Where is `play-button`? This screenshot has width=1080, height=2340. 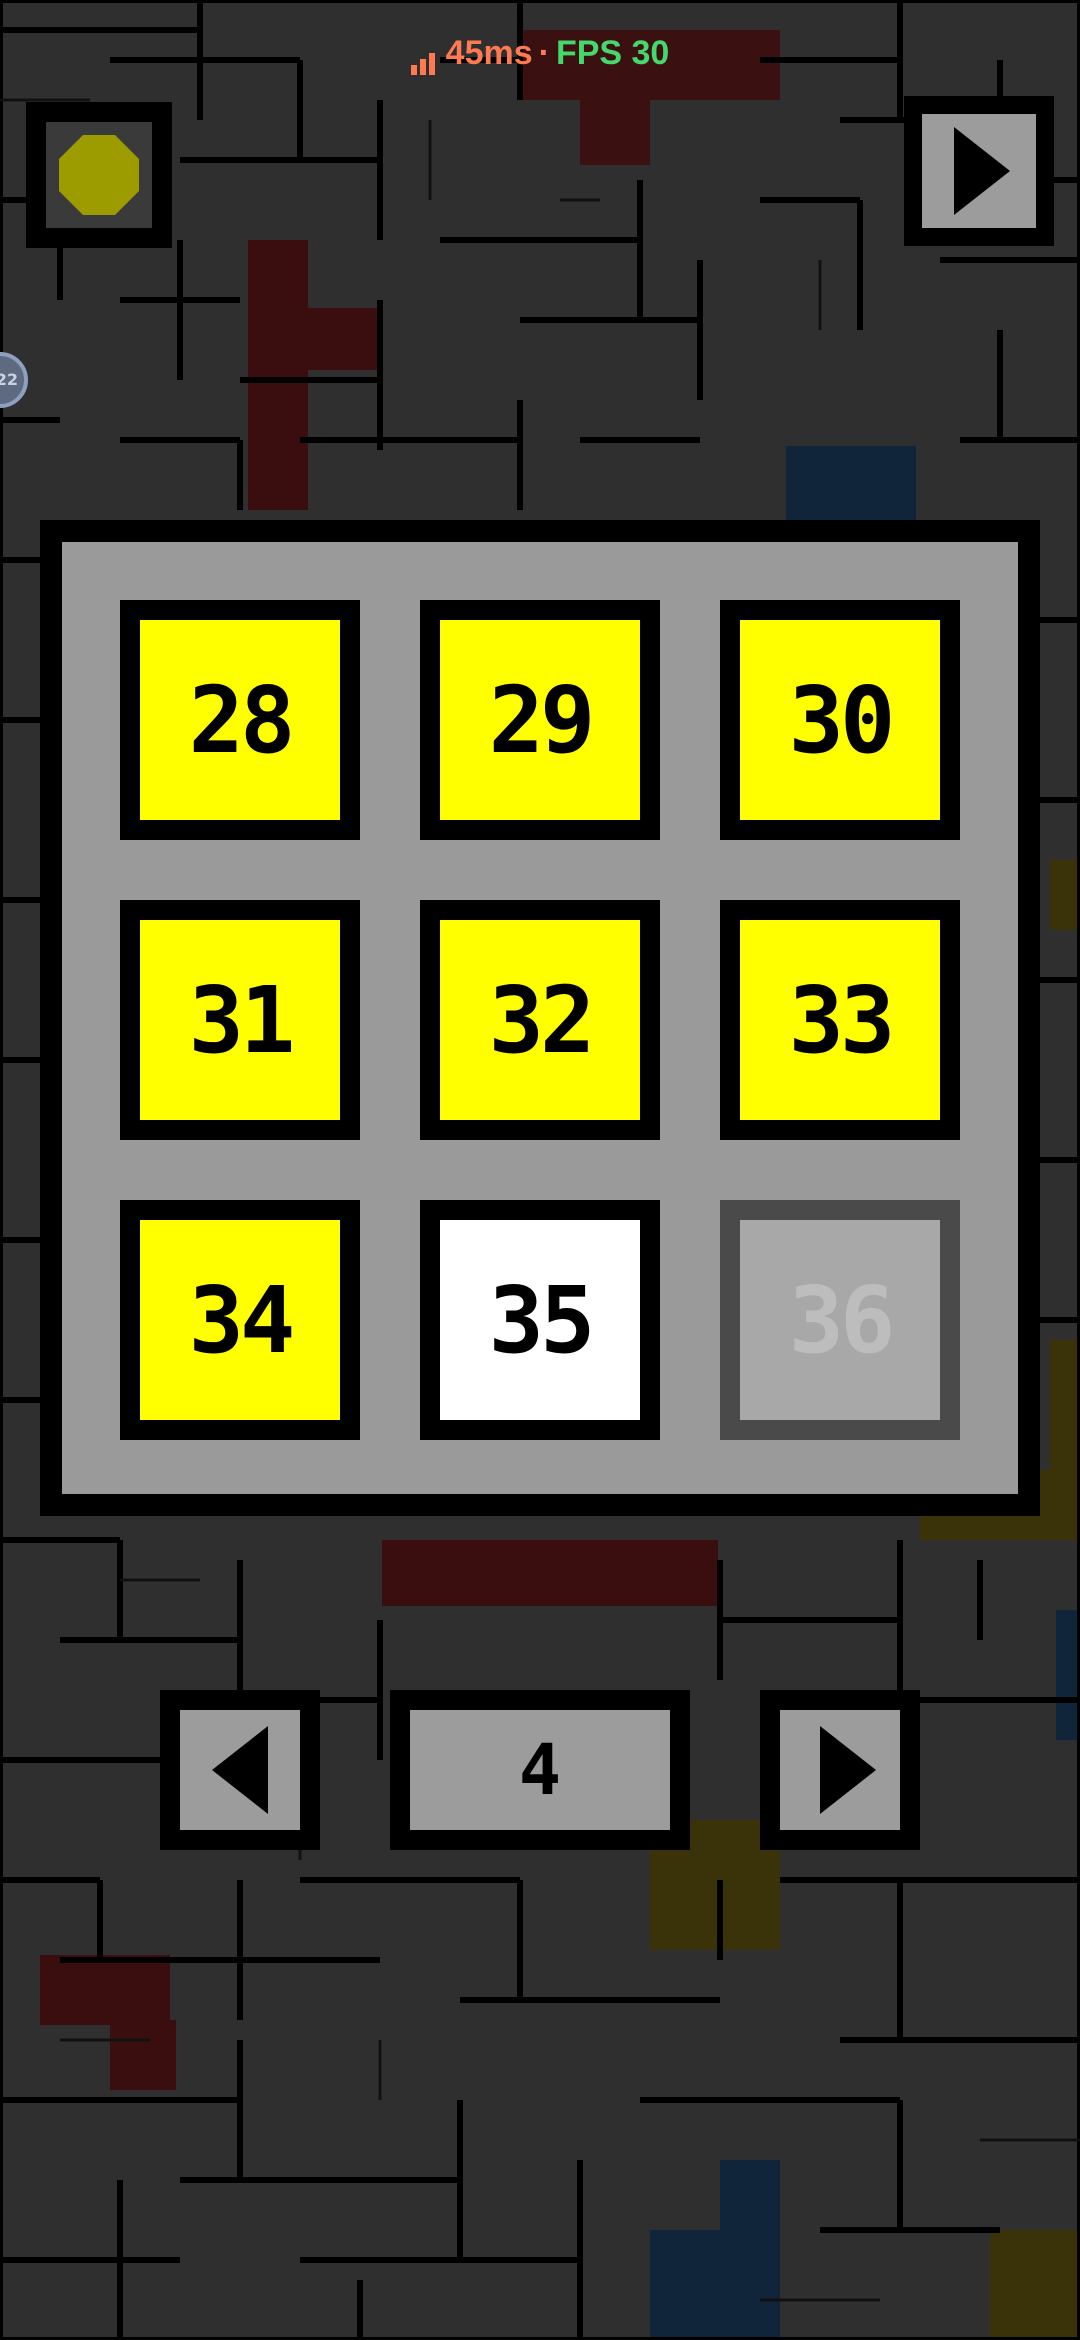 play-button is located at coordinates (979, 171).